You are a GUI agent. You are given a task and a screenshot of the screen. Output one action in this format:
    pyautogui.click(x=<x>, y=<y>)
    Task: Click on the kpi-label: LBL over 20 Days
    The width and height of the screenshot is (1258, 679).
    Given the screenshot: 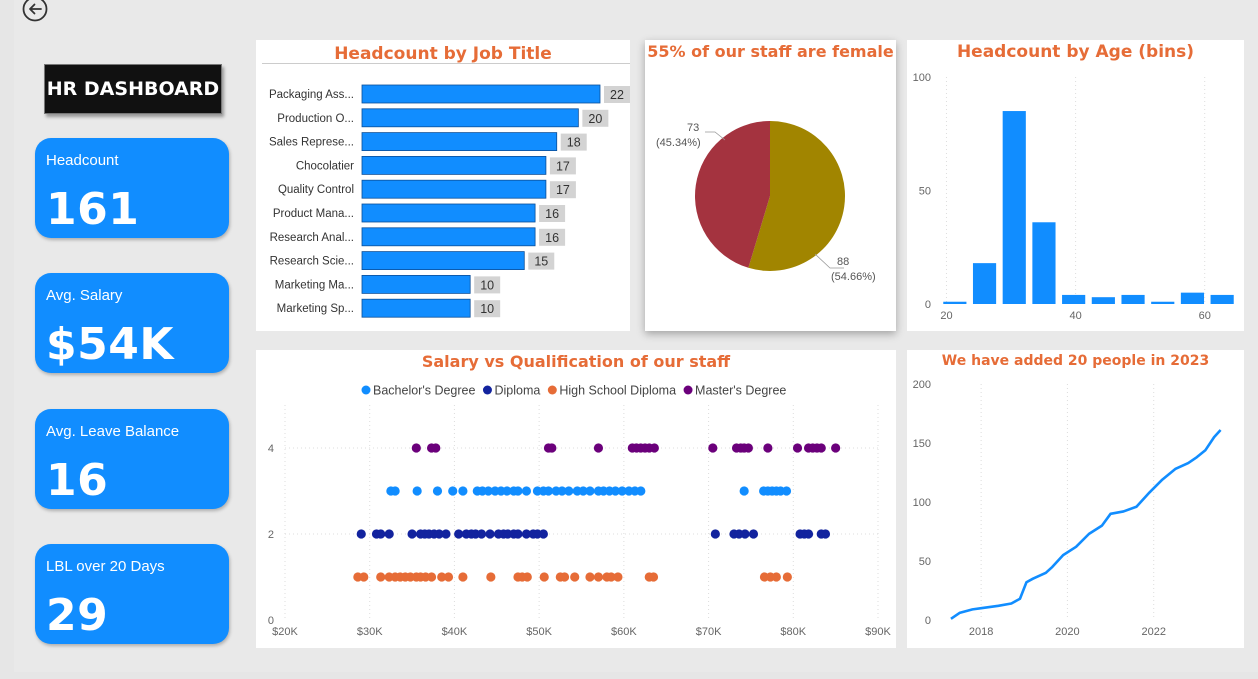 What is the action you would take?
    pyautogui.click(x=105, y=566)
    